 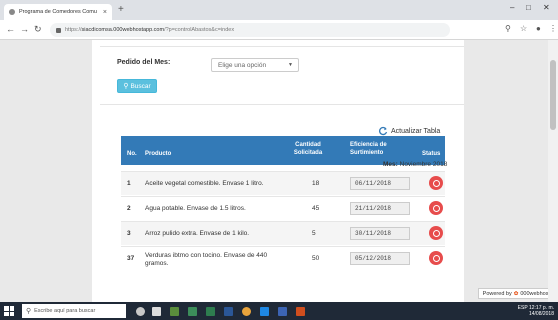 What do you see at coordinates (380, 258) in the screenshot?
I see `row-fecha-field: 05/12/2018` at bounding box center [380, 258].